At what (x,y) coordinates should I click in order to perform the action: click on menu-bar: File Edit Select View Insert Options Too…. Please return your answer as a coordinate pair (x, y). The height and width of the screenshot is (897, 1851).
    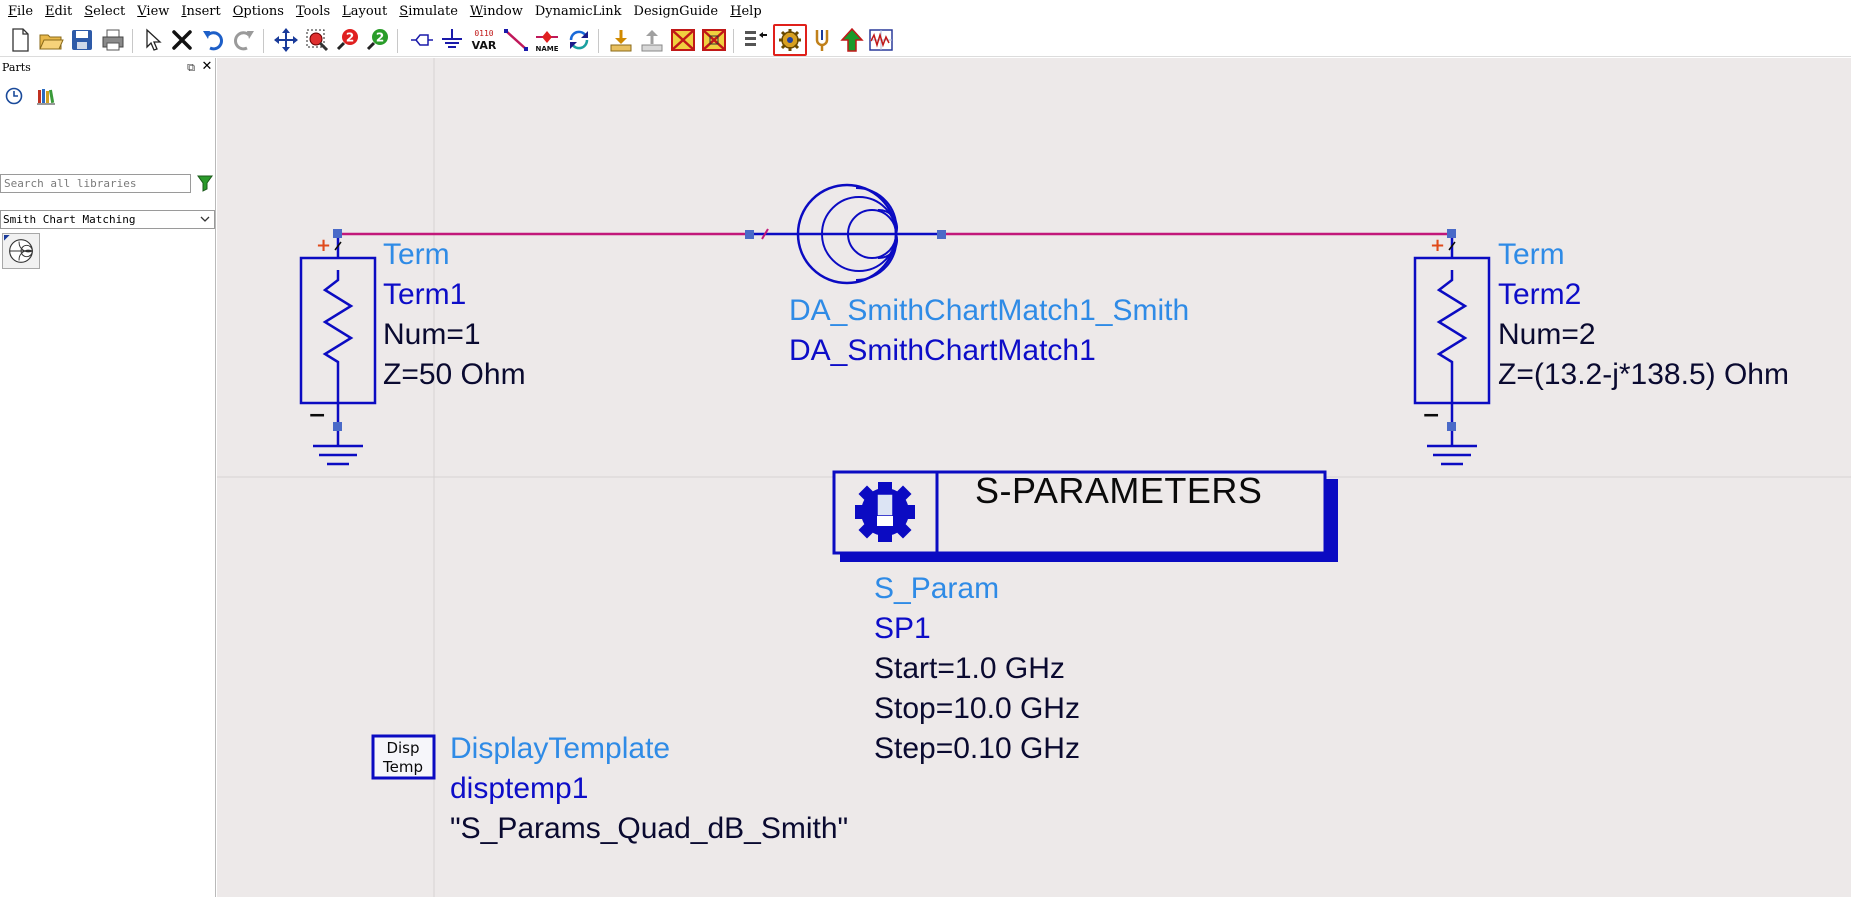
    Looking at the image, I should click on (925, 11).